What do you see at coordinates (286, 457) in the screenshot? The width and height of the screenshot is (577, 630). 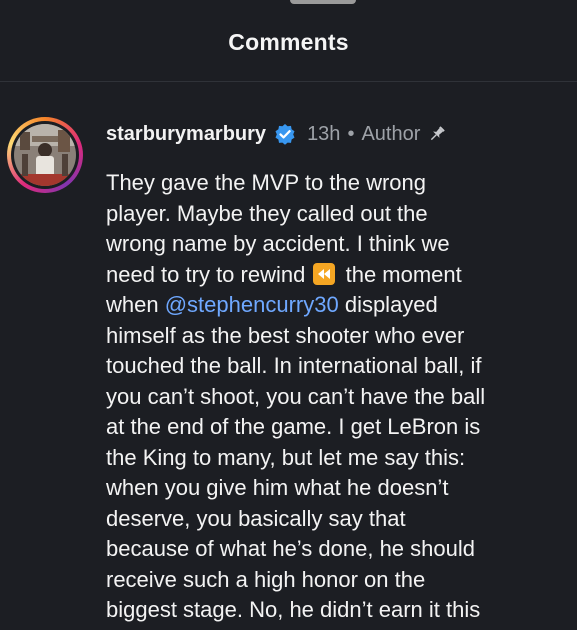 I see `comment-line: the King to many, but let me say this:` at bounding box center [286, 457].